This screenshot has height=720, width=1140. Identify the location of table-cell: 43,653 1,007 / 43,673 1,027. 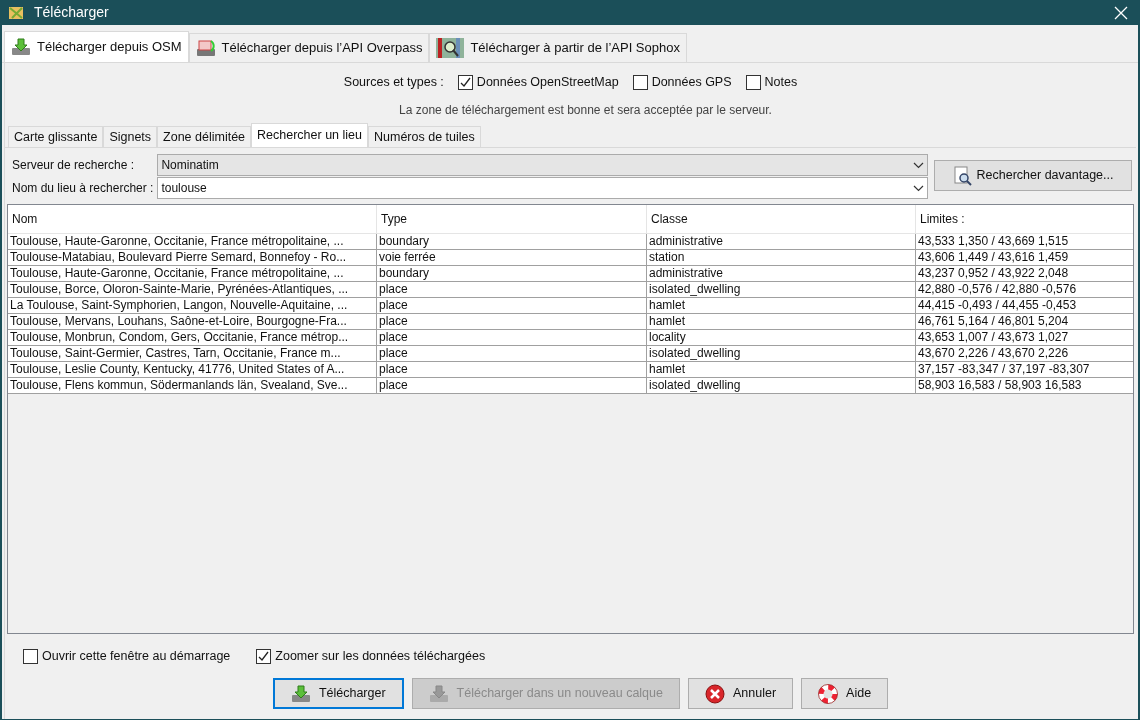
(1024, 337).